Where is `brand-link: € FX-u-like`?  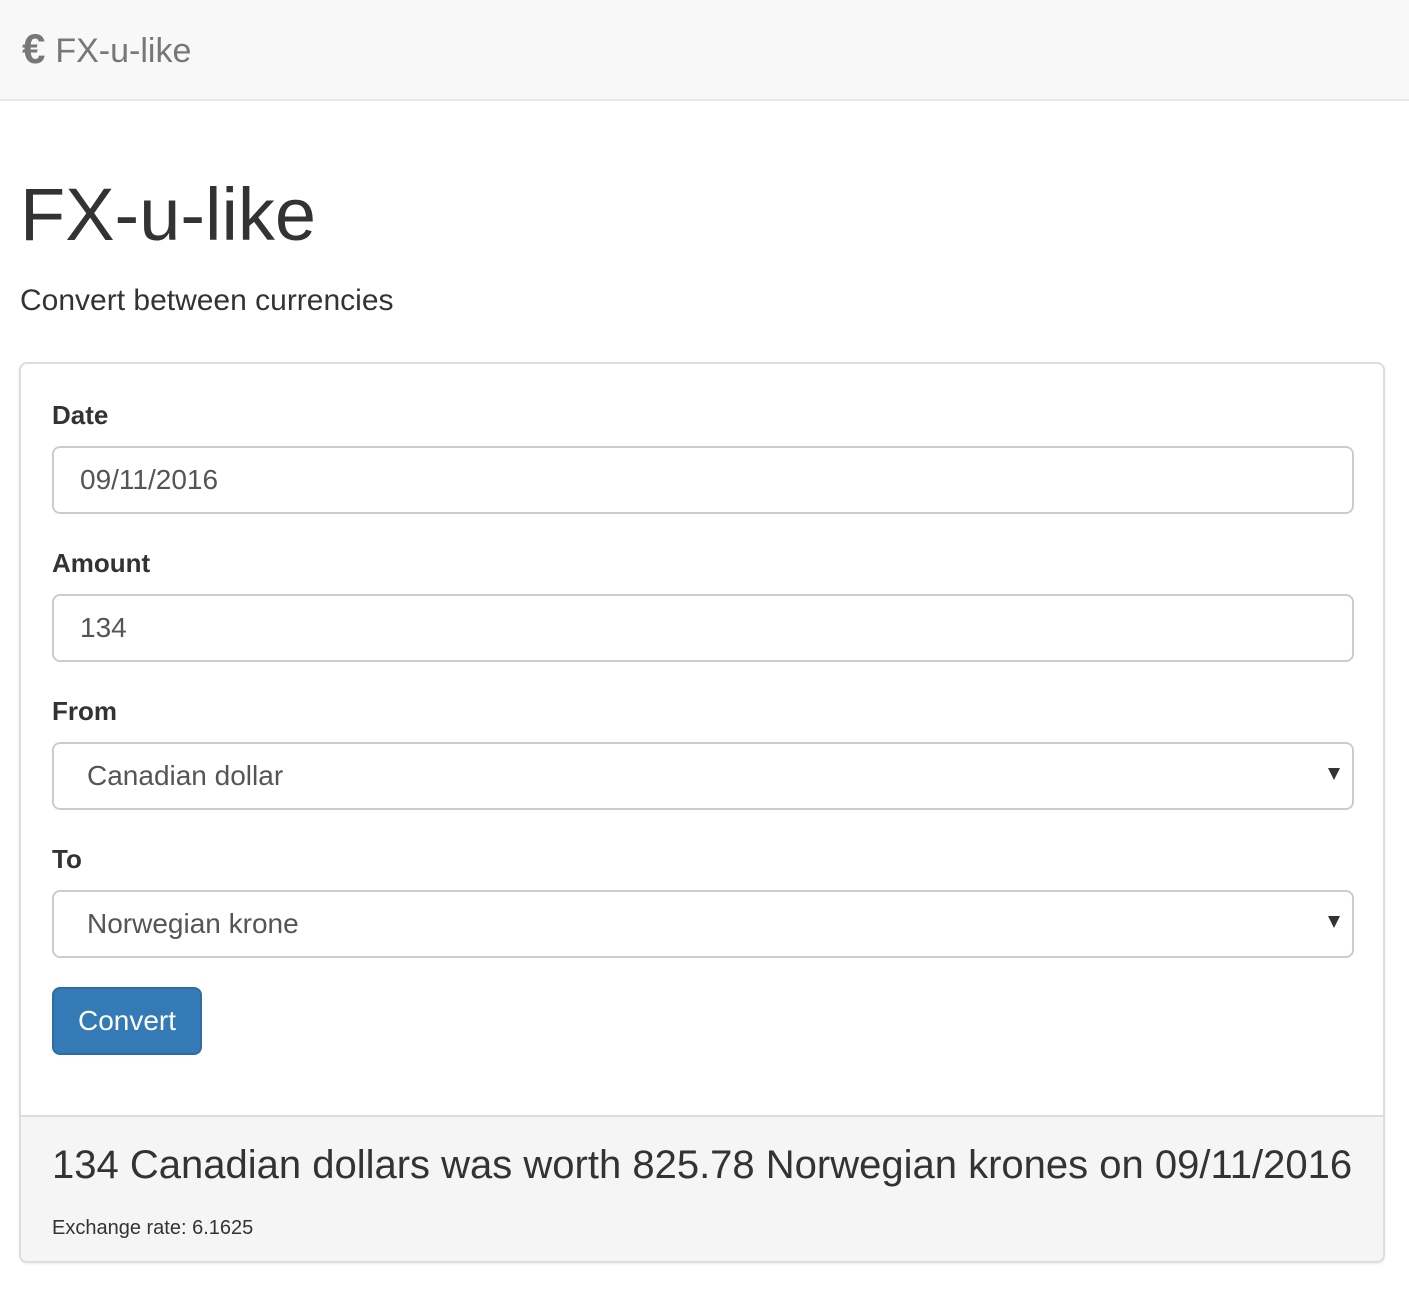 brand-link: € FX-u-like is located at coordinates (106, 51).